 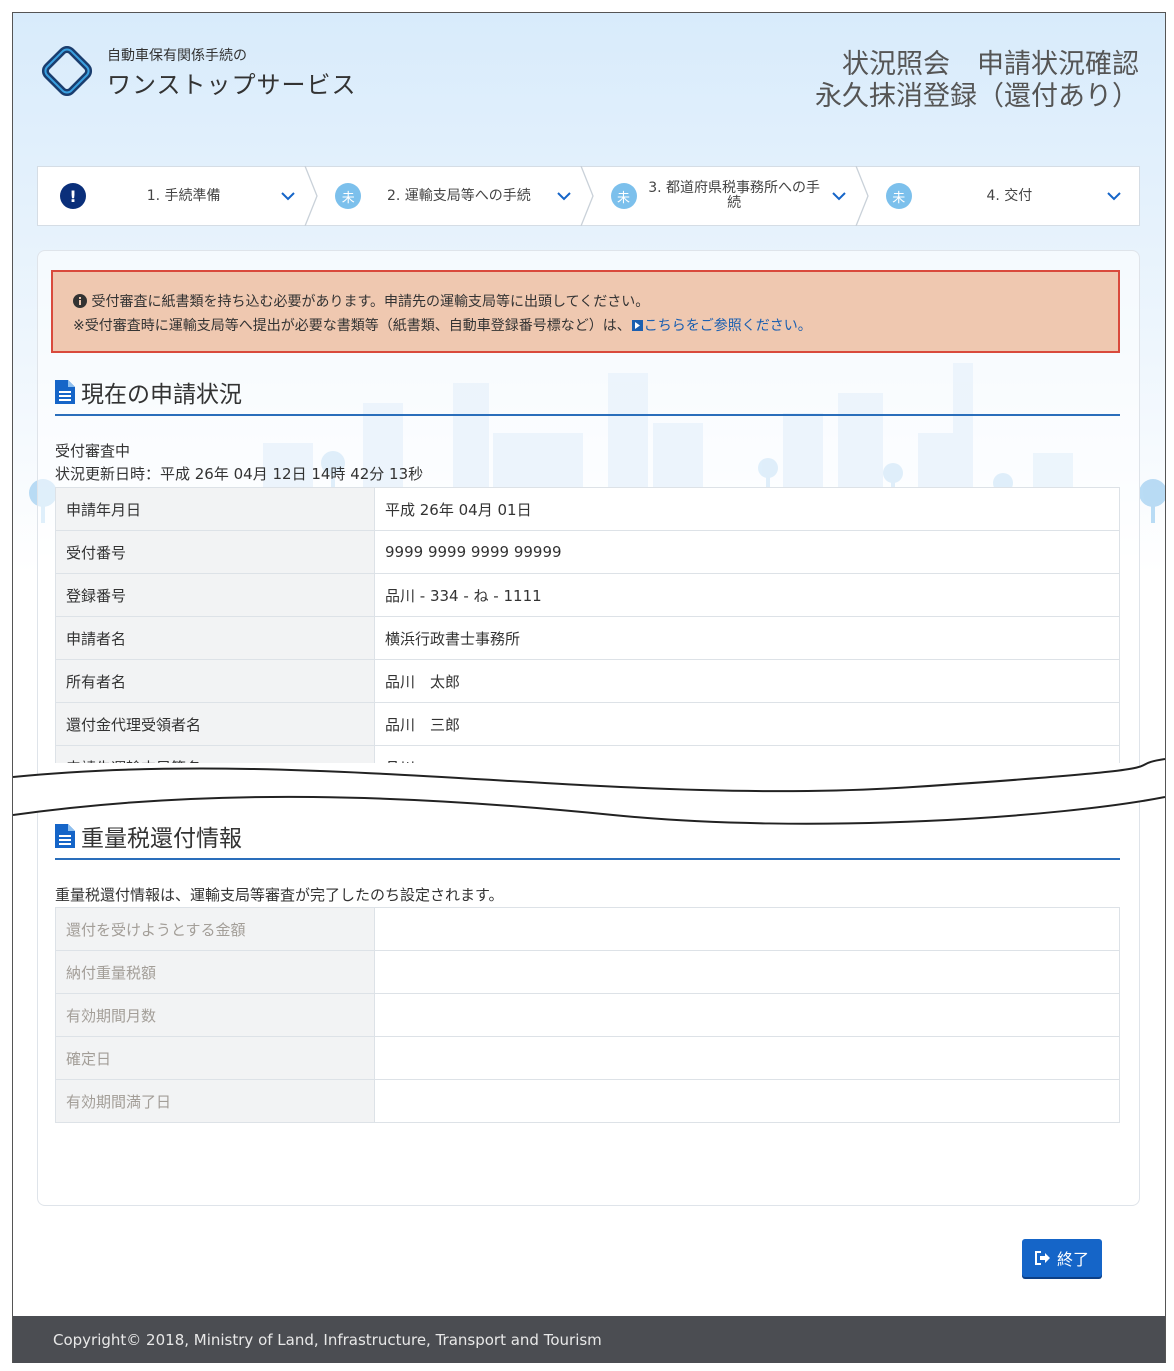 I want to click on table-row: 確定日, so click(x=587, y=1058).